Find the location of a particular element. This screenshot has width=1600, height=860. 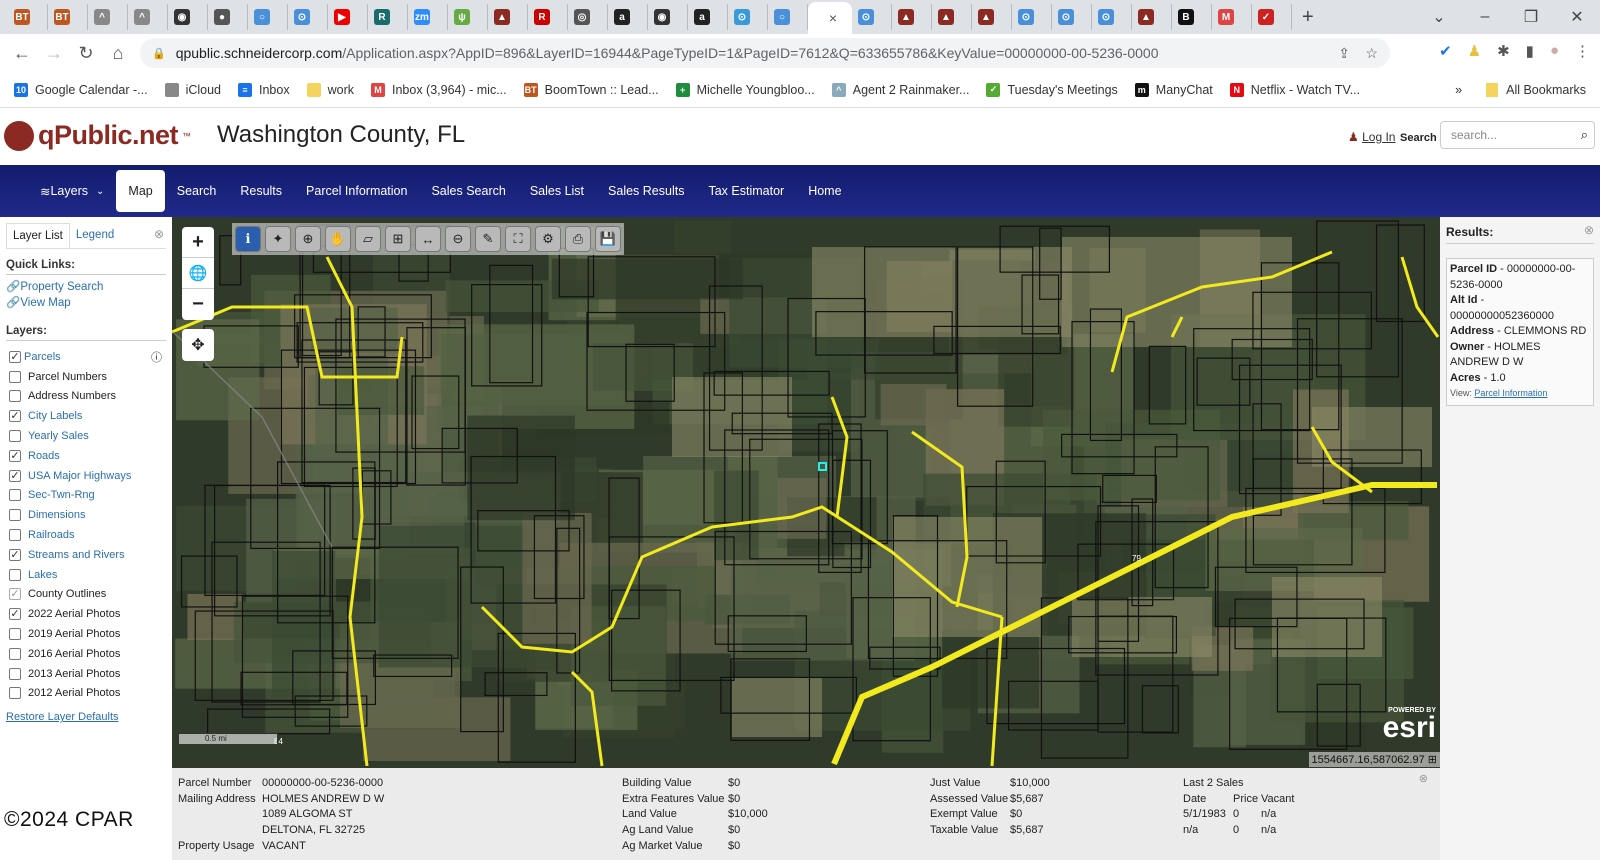

buffer-icon: ⚙ is located at coordinates (548, 239).